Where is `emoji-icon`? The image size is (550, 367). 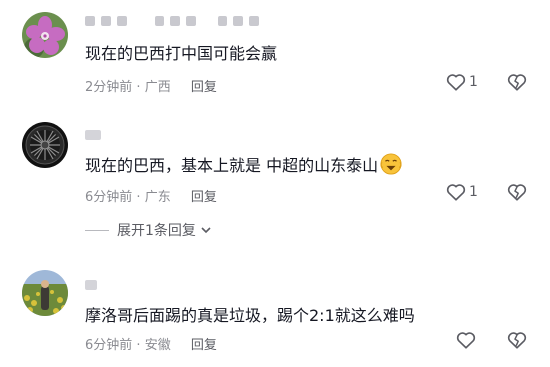 emoji-icon is located at coordinates (391, 164).